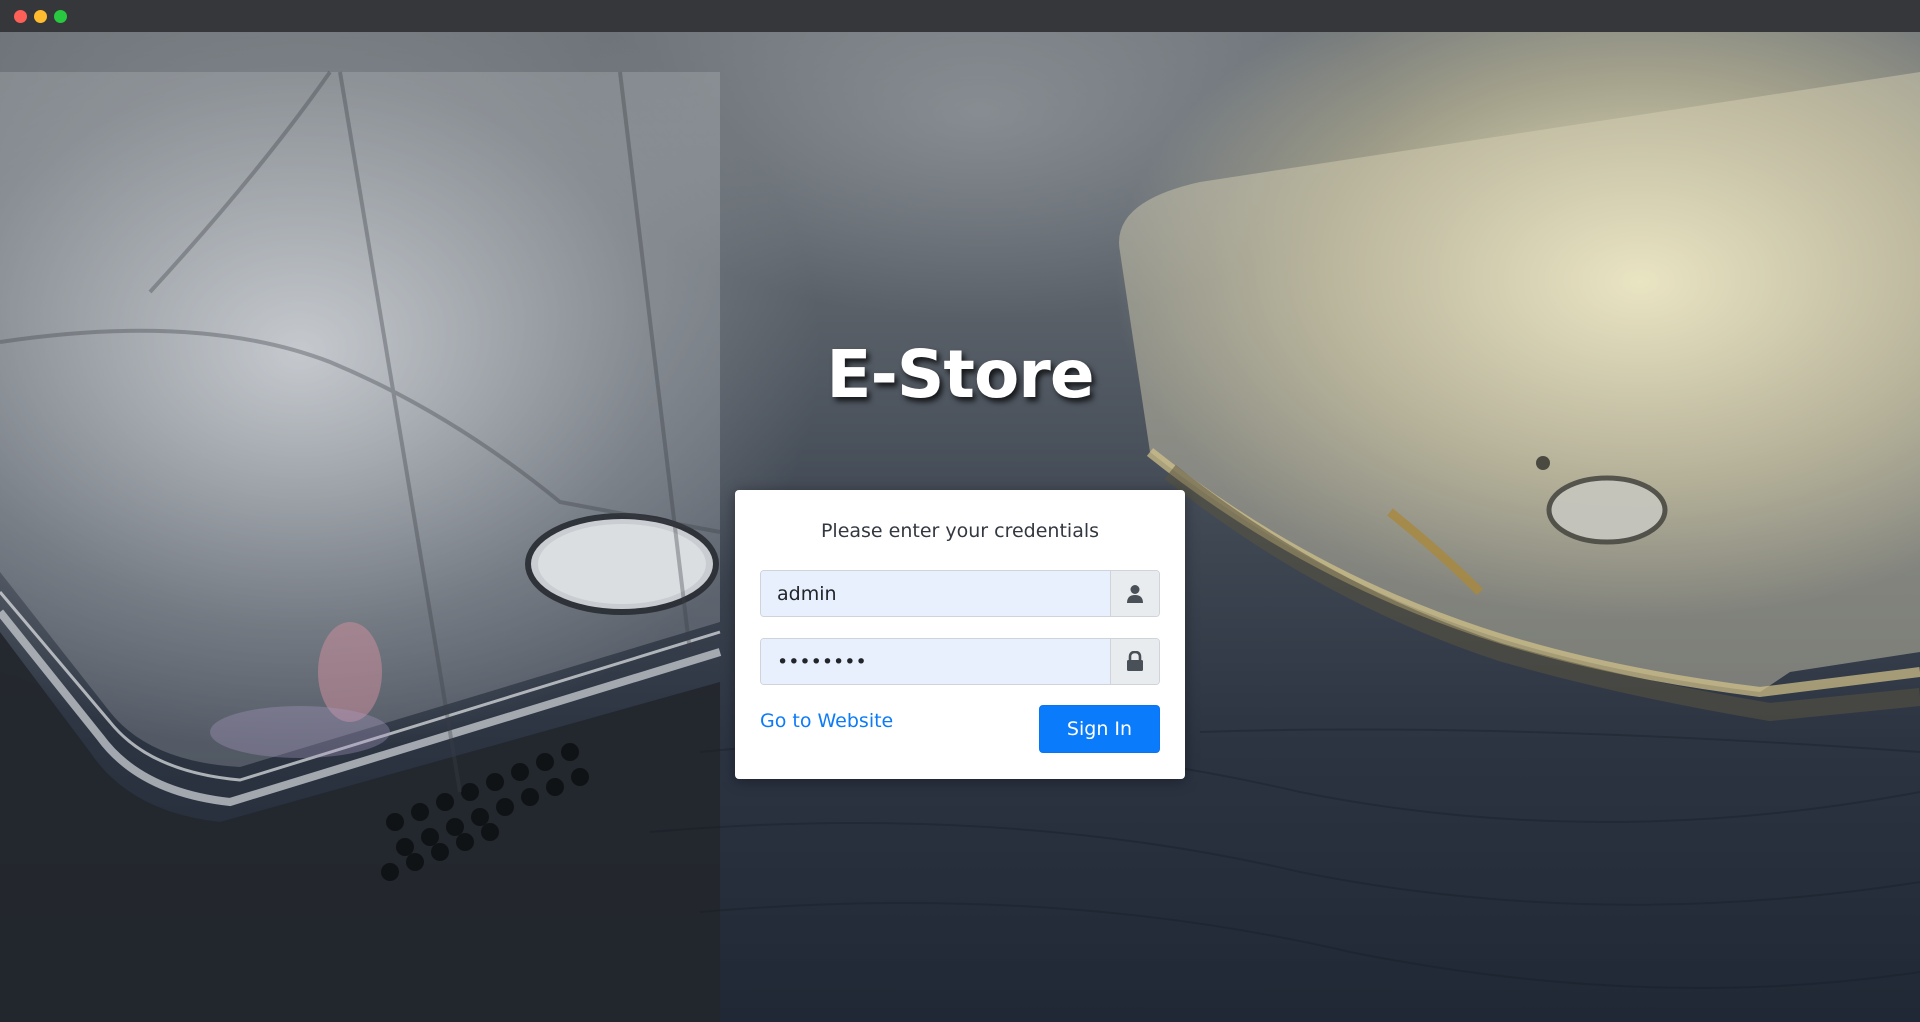 The image size is (1920, 1022). I want to click on password-addon, so click(1134, 661).